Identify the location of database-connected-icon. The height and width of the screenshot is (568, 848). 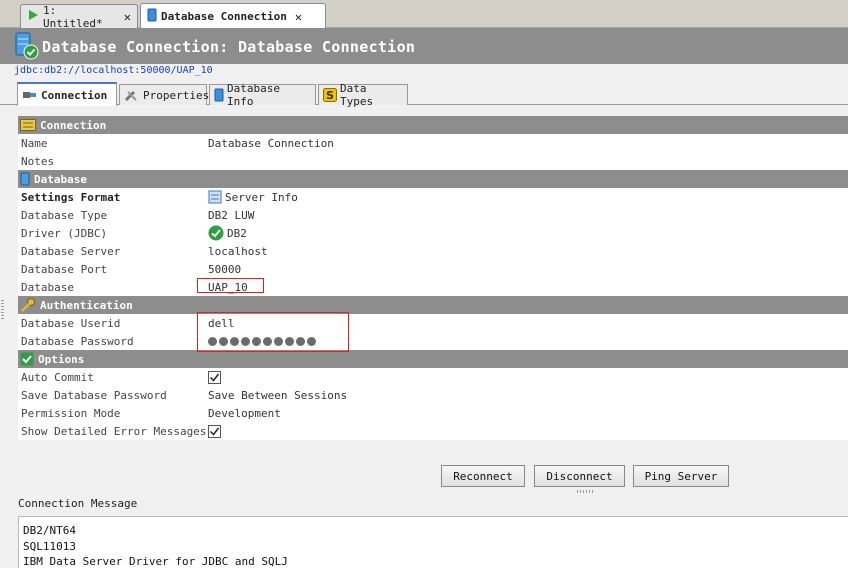
(27, 47).